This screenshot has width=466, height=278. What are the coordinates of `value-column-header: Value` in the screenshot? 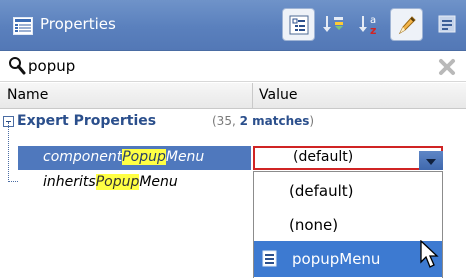 It's located at (278, 95).